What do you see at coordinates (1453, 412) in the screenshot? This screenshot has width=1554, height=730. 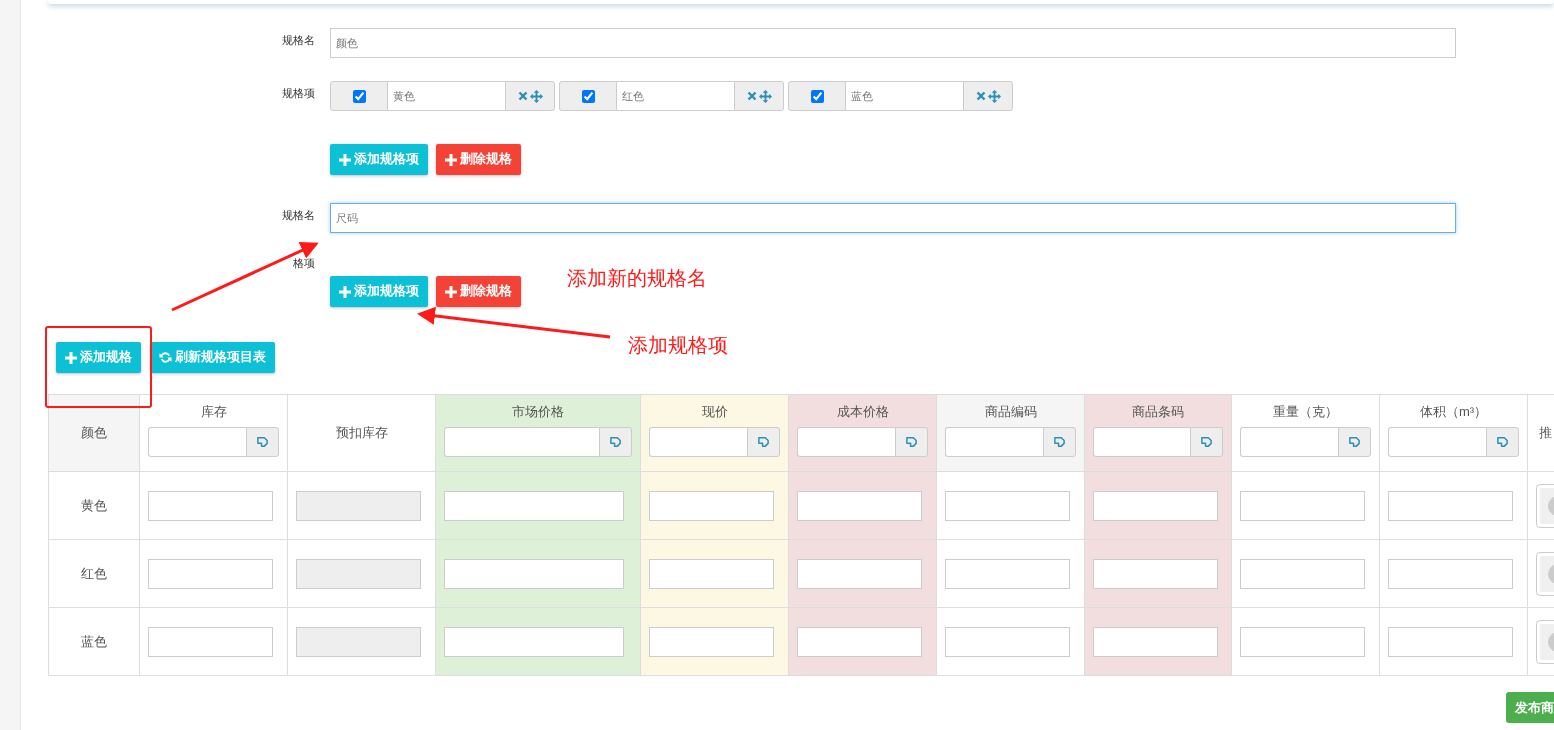 I see `column-title: 体积（m³）` at bounding box center [1453, 412].